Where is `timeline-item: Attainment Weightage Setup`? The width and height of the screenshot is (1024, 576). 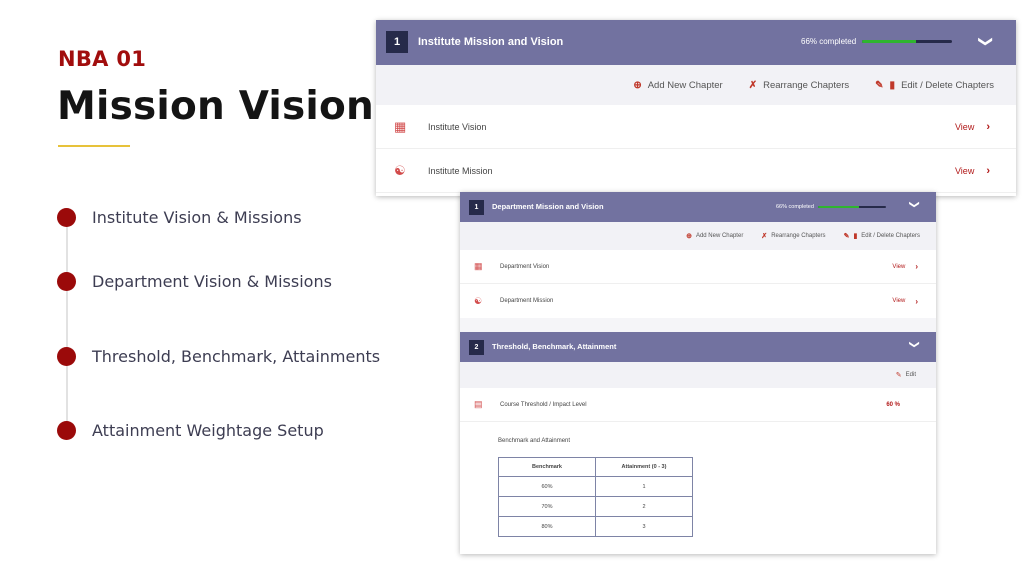
timeline-item: Attainment Weightage Setup is located at coordinates (190, 430).